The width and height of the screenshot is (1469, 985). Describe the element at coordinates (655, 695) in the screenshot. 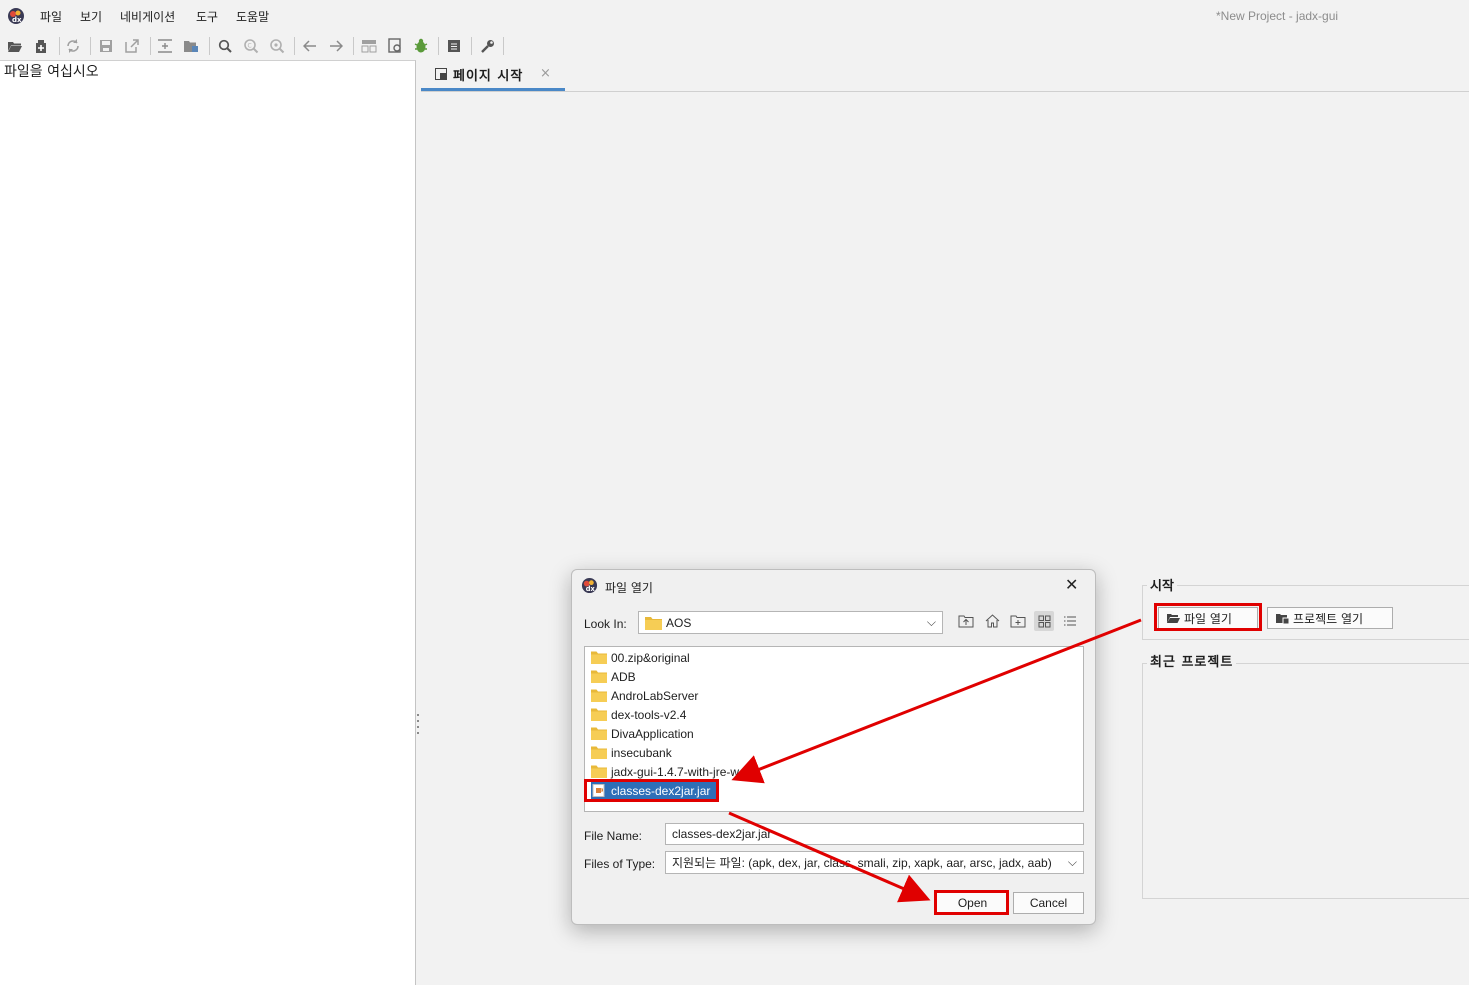

I see `file-name: AndroLabServer` at that location.